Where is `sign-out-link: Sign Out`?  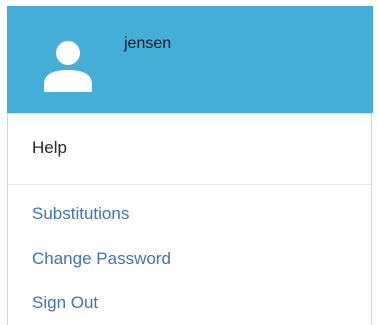 sign-out-link: Sign Out is located at coordinates (65, 303).